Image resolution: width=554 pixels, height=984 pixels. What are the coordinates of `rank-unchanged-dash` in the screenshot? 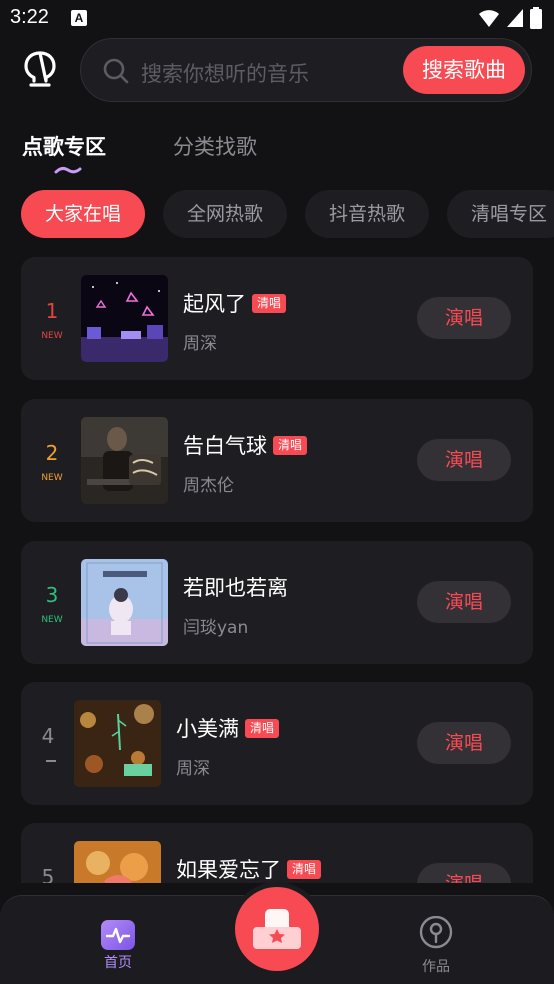 It's located at (51, 761).